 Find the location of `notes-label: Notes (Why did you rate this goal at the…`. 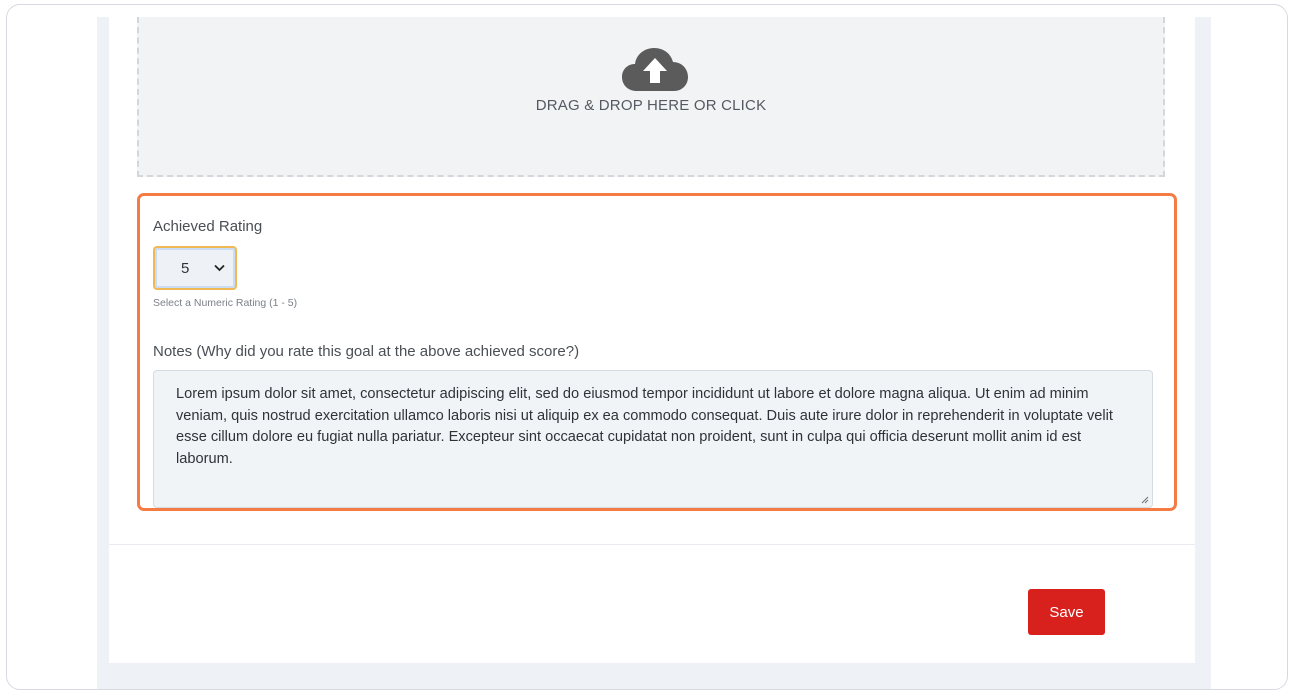

notes-label: Notes (Why did you rate this goal at the… is located at coordinates (366, 351).